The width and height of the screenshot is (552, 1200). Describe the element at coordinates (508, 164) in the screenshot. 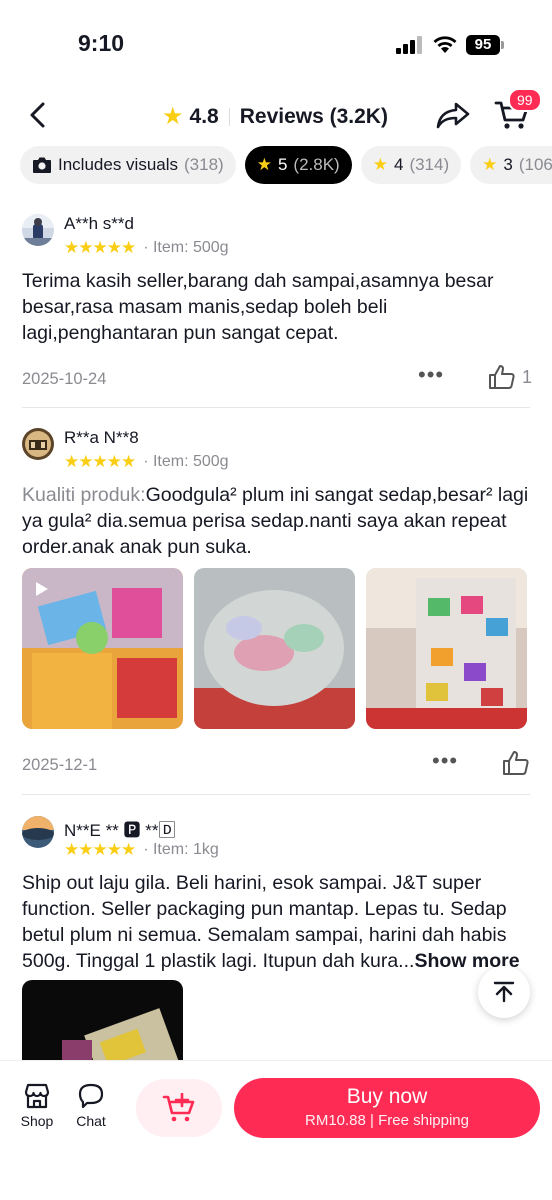

I see `chip-label: 3` at that location.